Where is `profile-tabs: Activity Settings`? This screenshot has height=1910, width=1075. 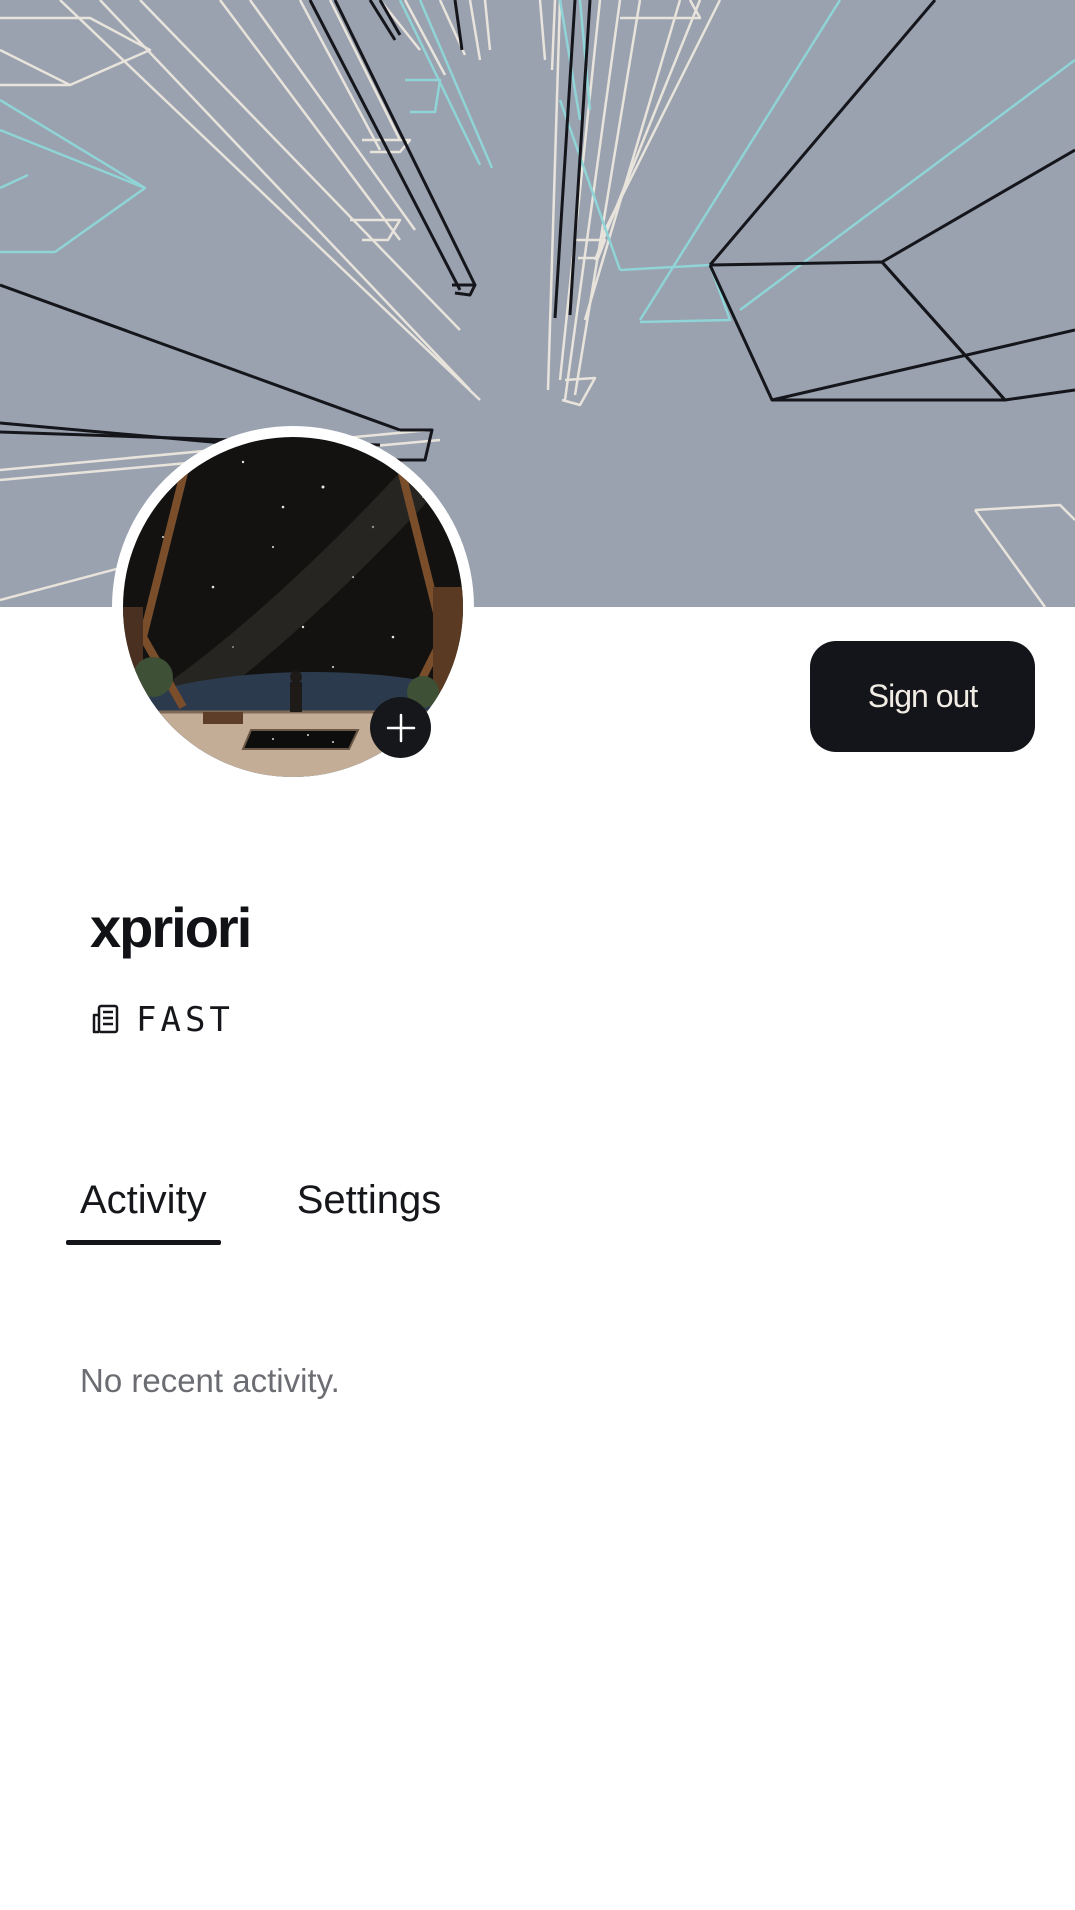 profile-tabs: Activity Settings is located at coordinates (260, 1202).